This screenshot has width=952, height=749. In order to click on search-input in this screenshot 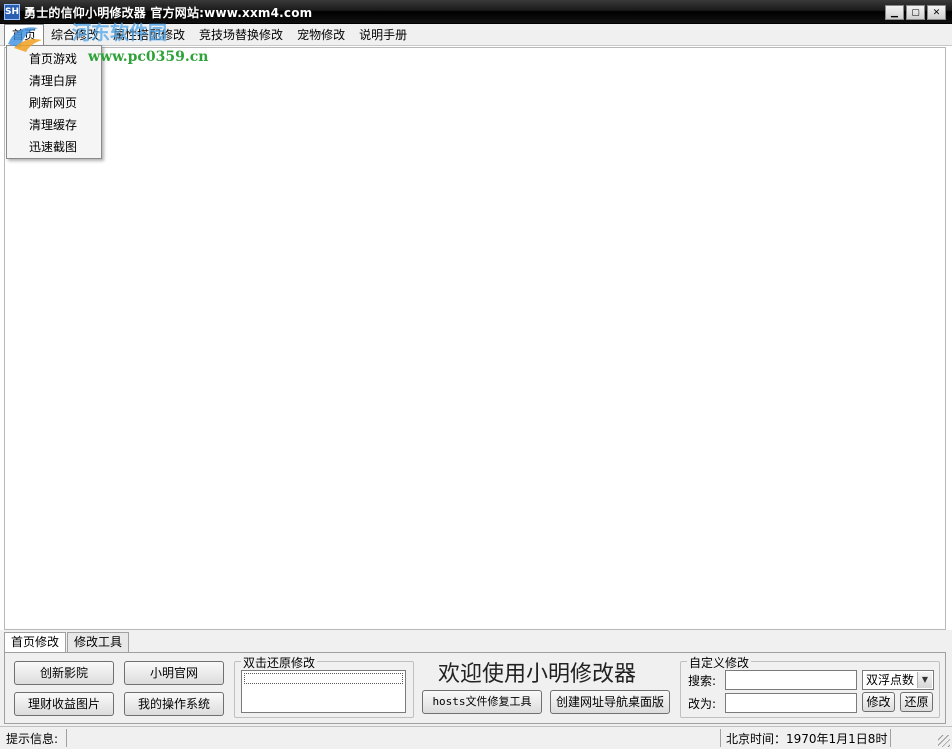, I will do `click(791, 680)`.